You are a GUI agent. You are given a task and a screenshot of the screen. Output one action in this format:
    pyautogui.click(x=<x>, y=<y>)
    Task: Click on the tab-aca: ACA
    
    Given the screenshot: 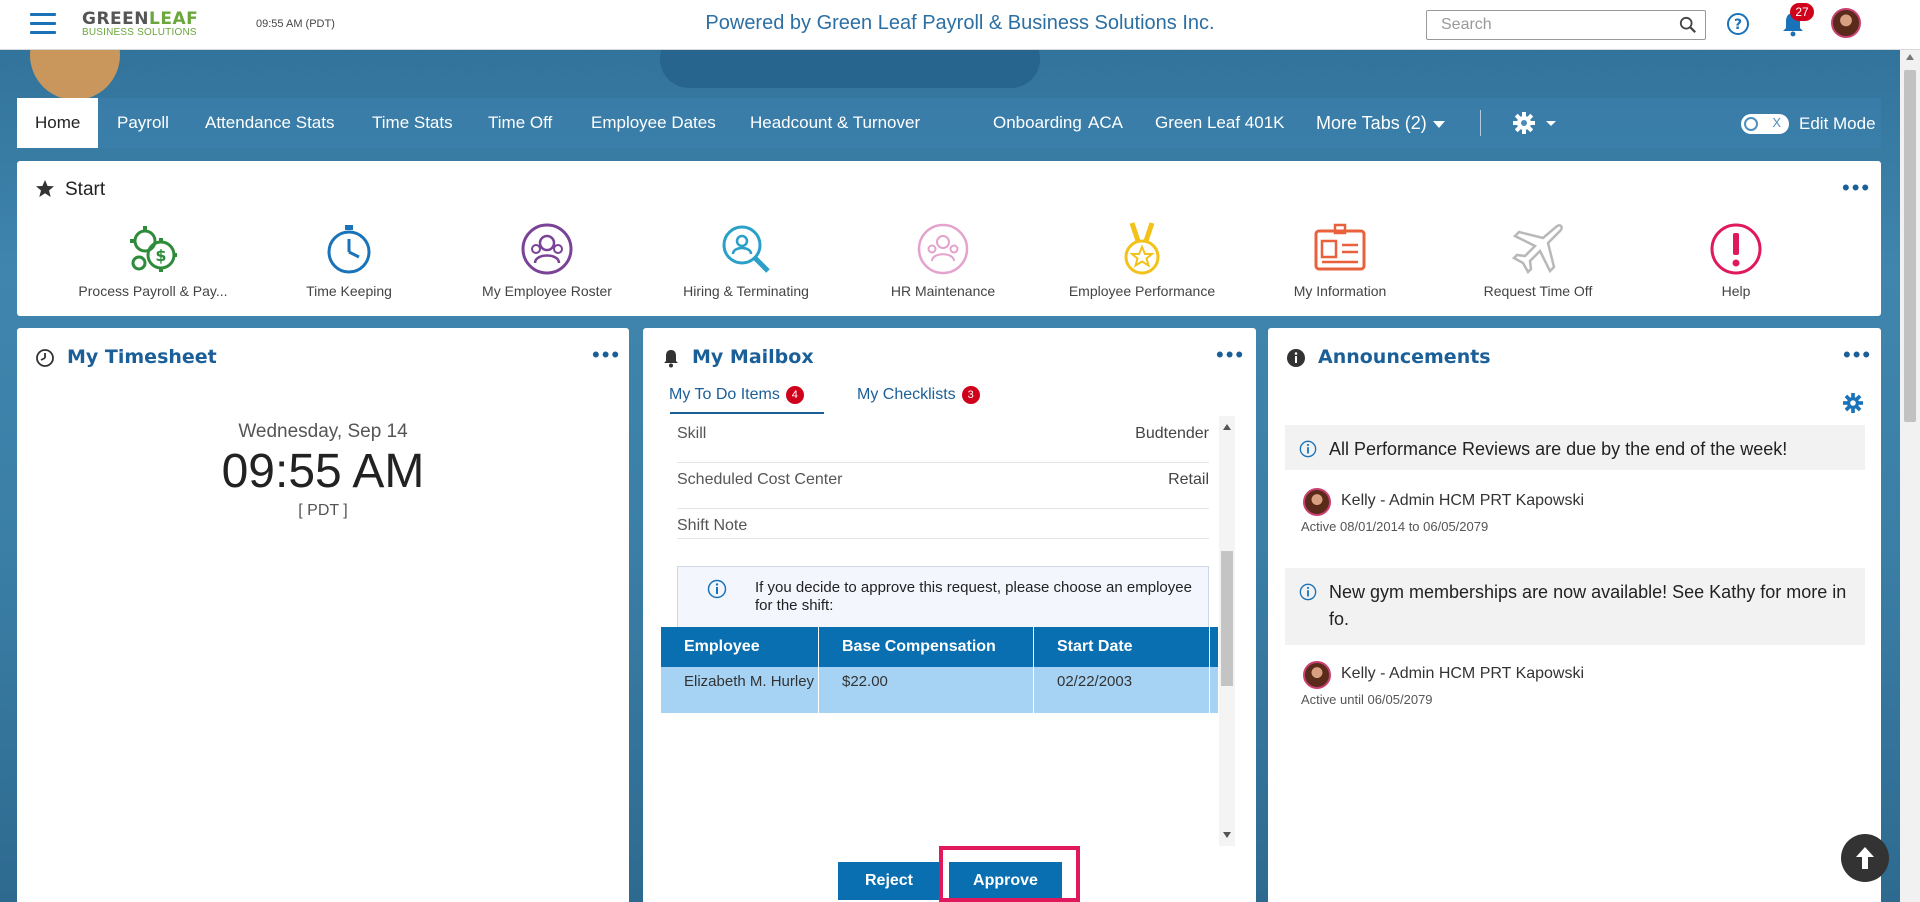 What is the action you would take?
    pyautogui.click(x=1105, y=123)
    